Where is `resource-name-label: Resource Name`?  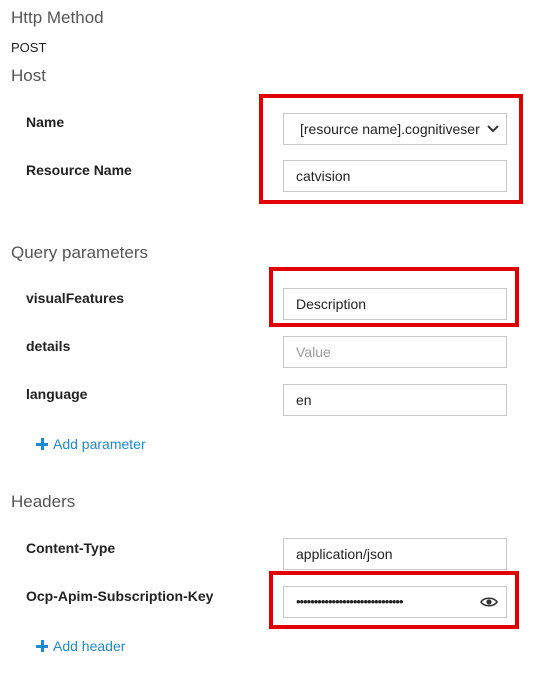
resource-name-label: Resource Name is located at coordinates (79, 170).